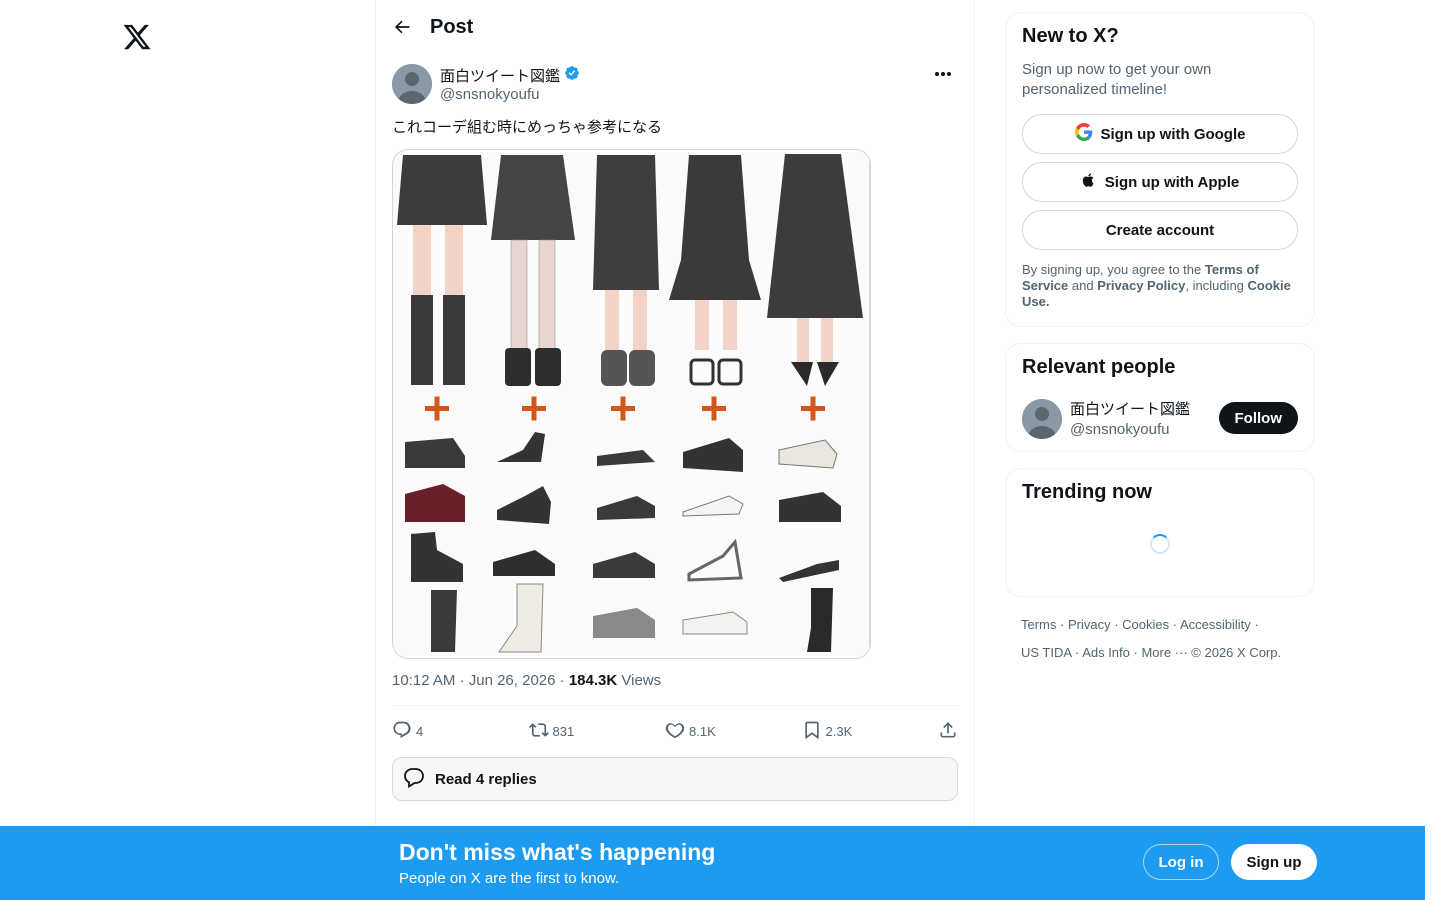 This screenshot has width=1440, height=900. I want to click on scrollbar, so click(1432, 863).